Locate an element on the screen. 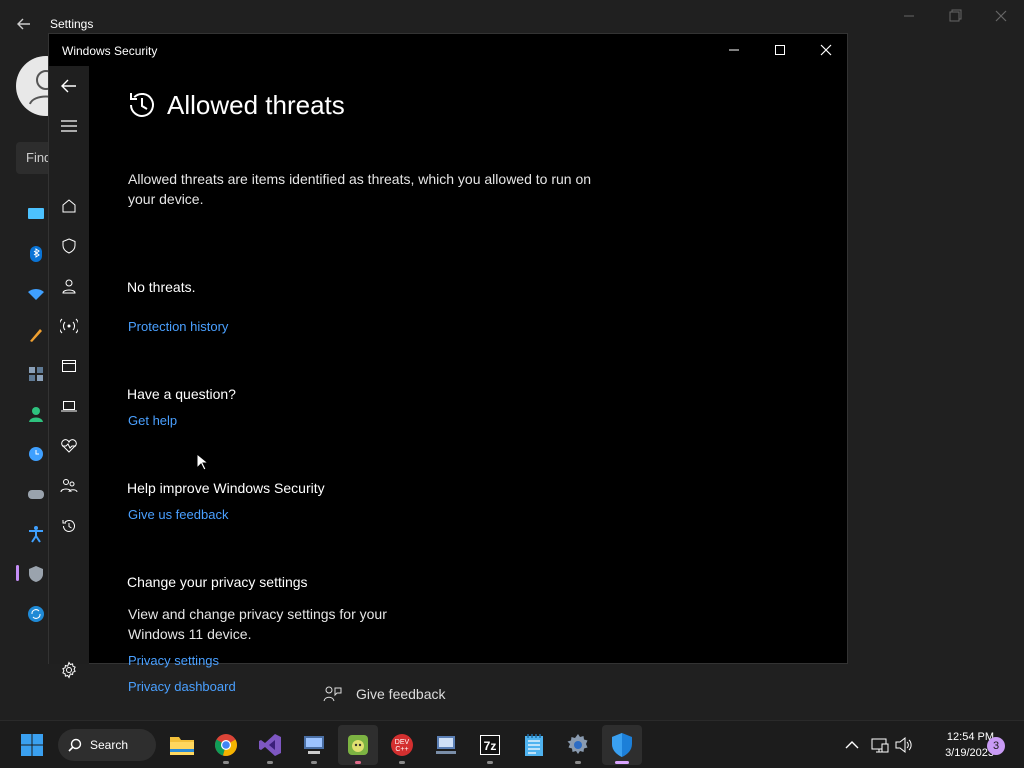 This screenshot has height=768, width=1024. accounts-icon is located at coordinates (36, 414).